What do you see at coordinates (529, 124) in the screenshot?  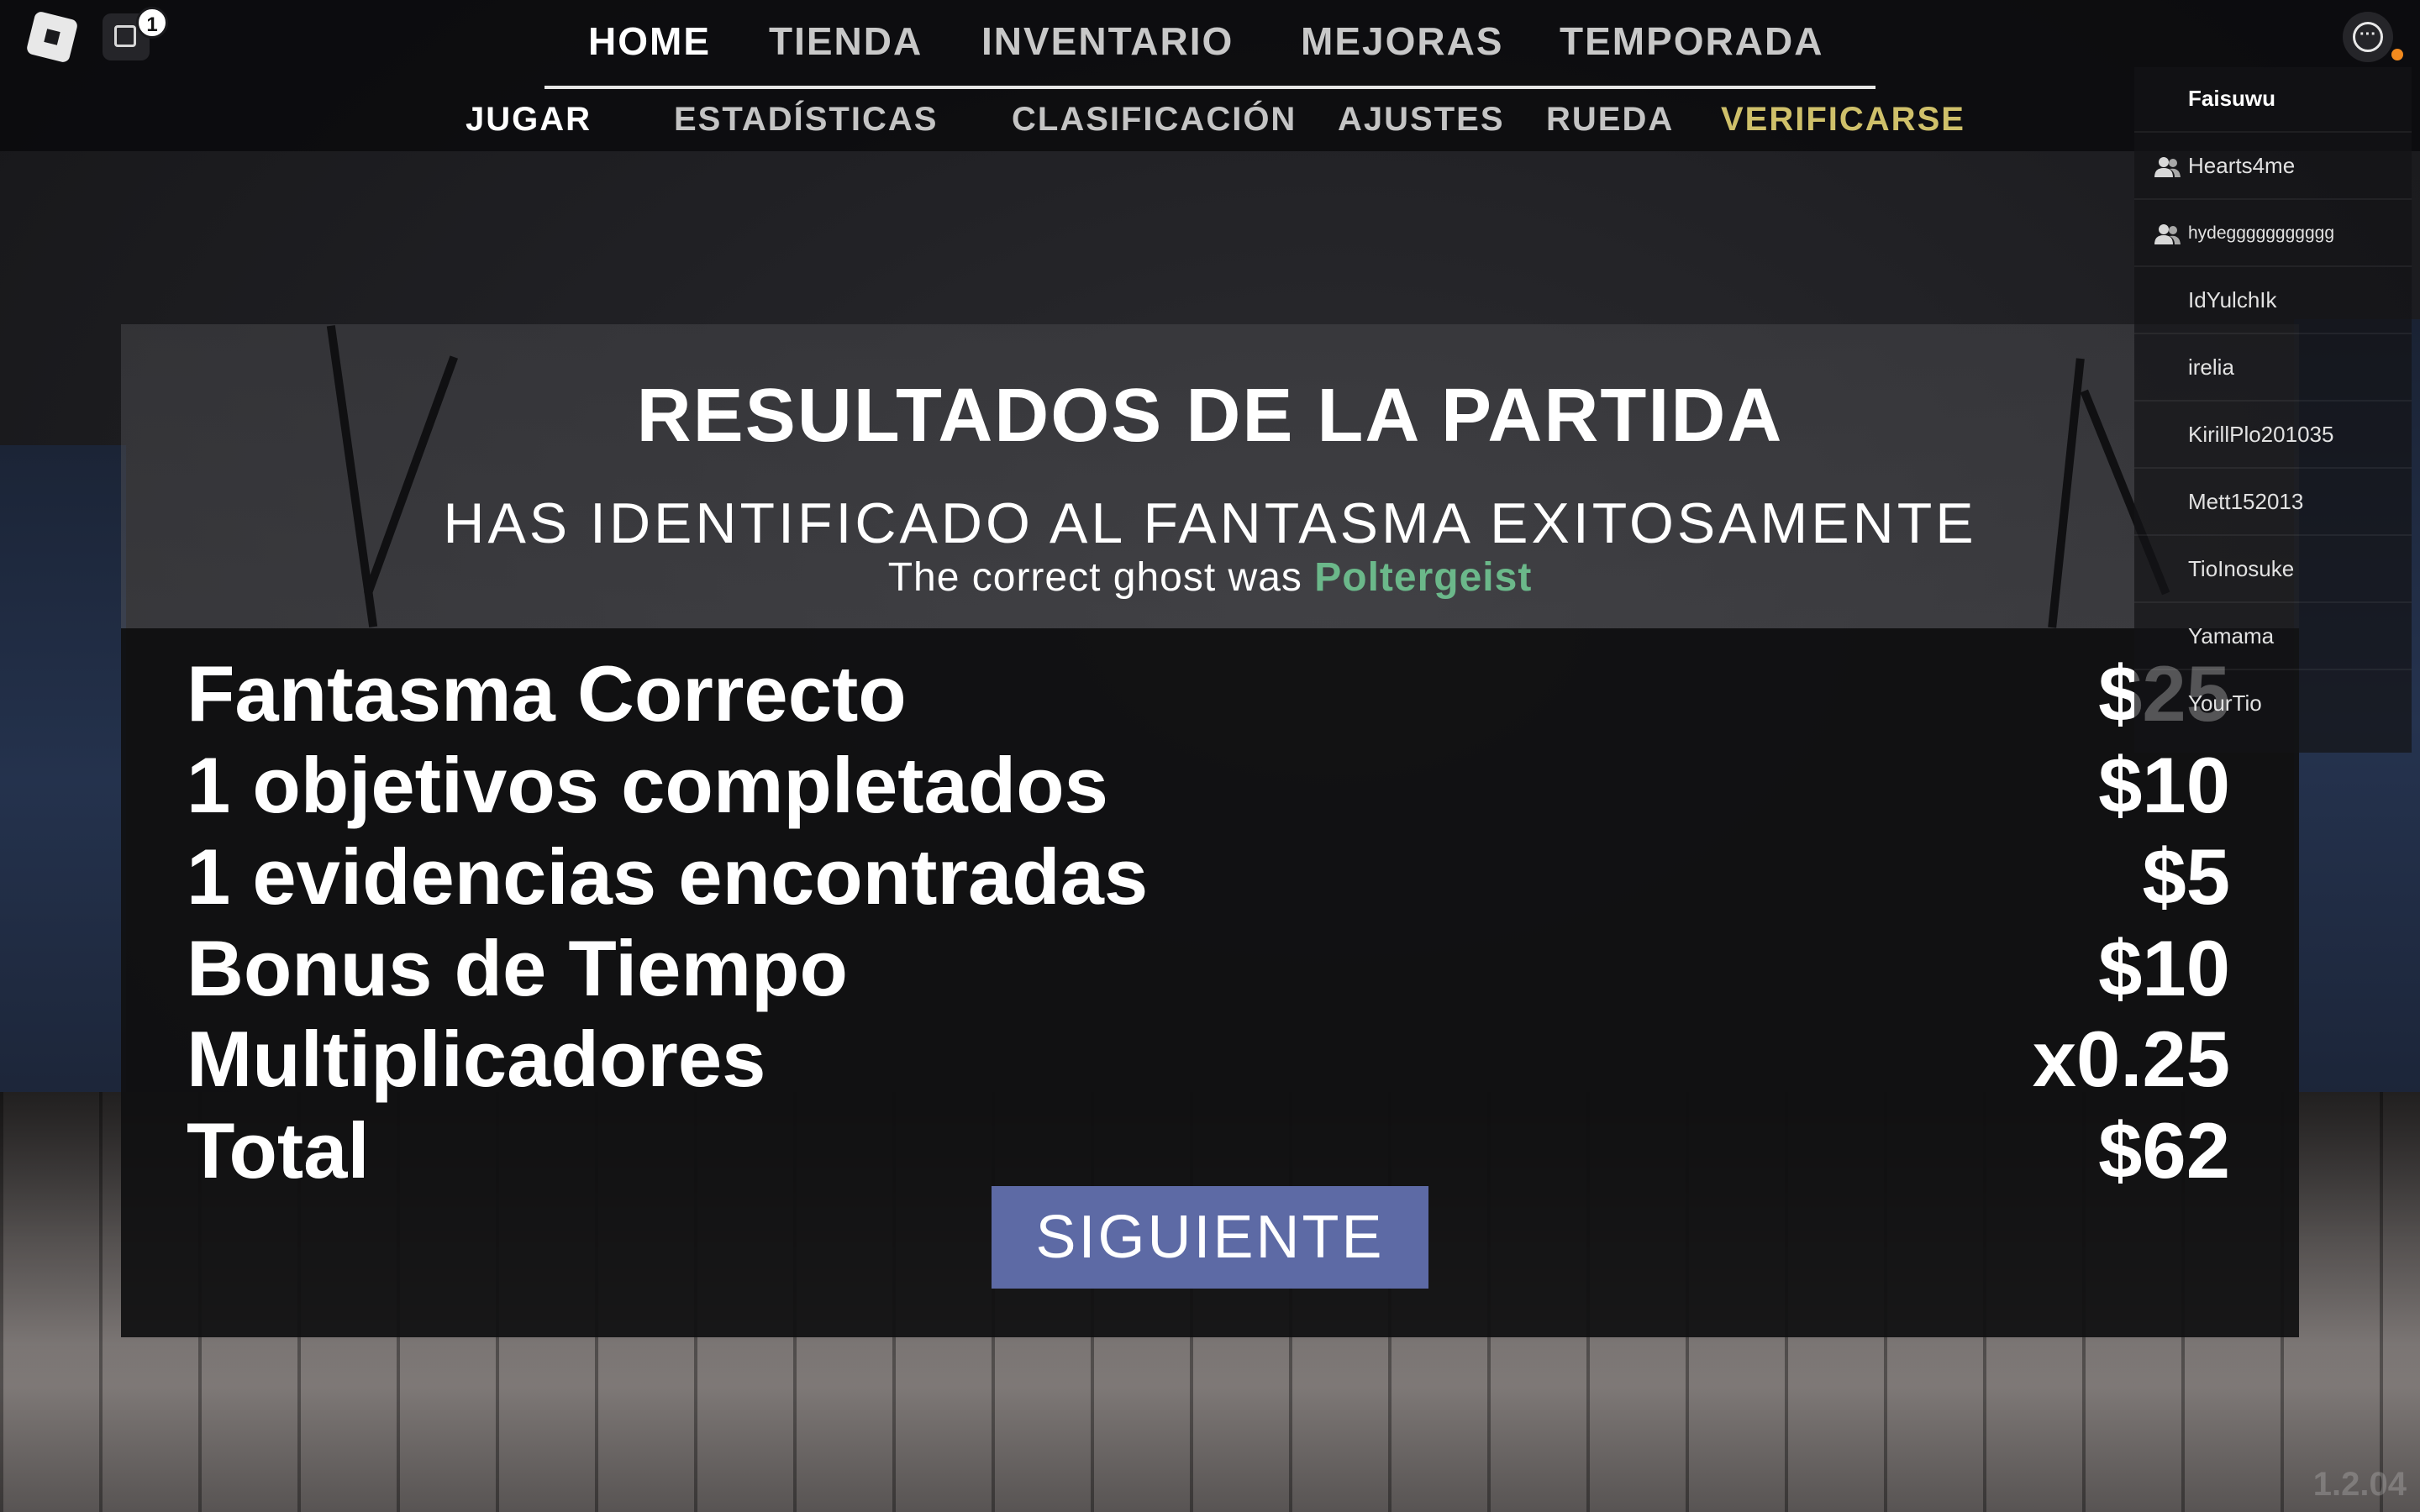 I see `subnav-jugar: JUGAR` at bounding box center [529, 124].